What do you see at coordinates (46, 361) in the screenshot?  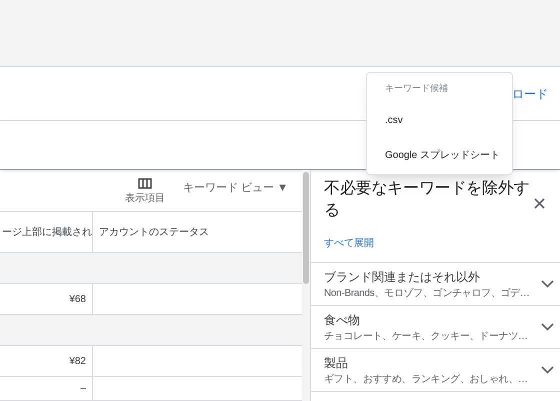 I see `table-cell: ¥82` at bounding box center [46, 361].